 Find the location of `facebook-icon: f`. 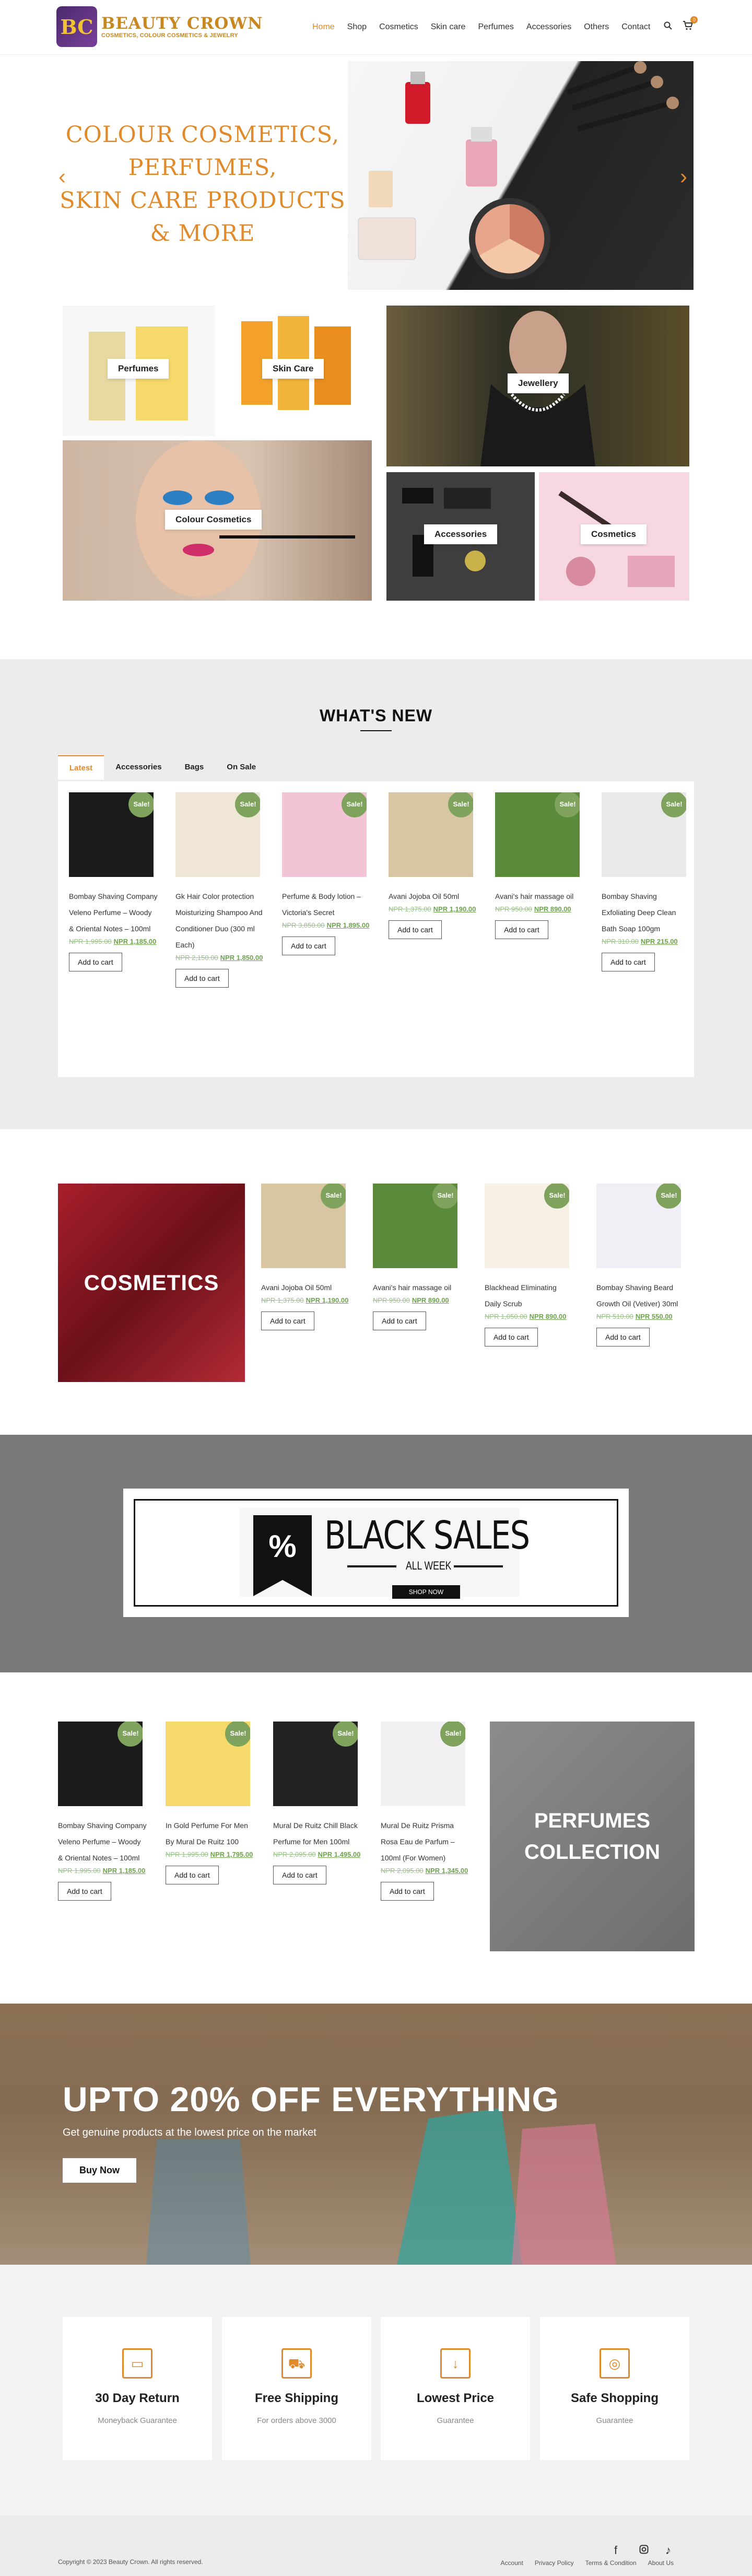

facebook-icon: f is located at coordinates (615, 2550).